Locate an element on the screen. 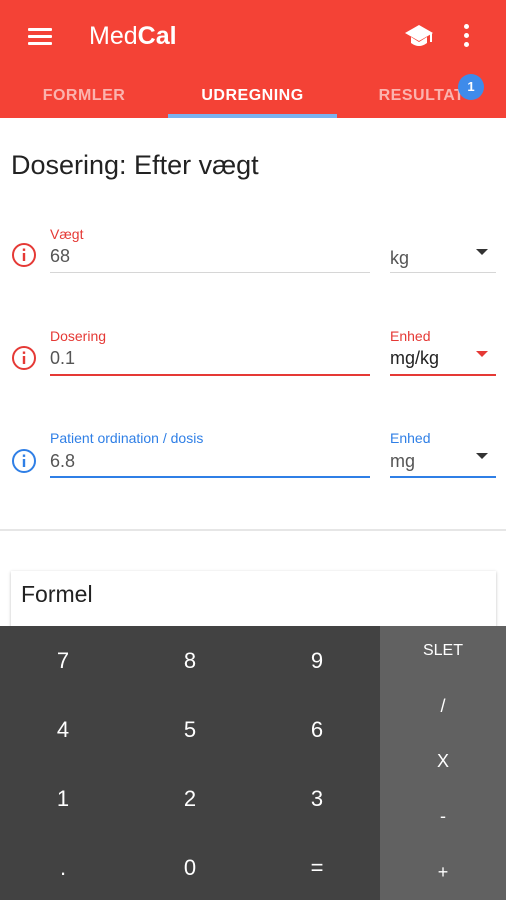 Image resolution: width=506 pixels, height=900 pixels. dosing-label: Dosering is located at coordinates (78, 336).